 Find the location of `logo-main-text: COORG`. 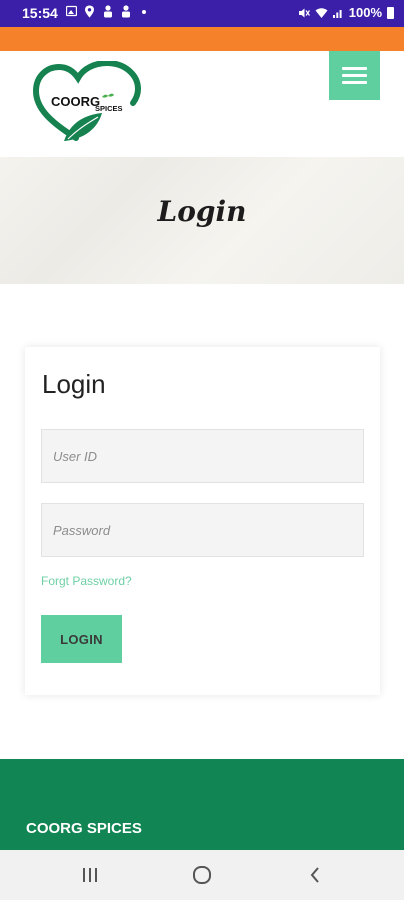

logo-main-text: COORG is located at coordinates (75, 101).